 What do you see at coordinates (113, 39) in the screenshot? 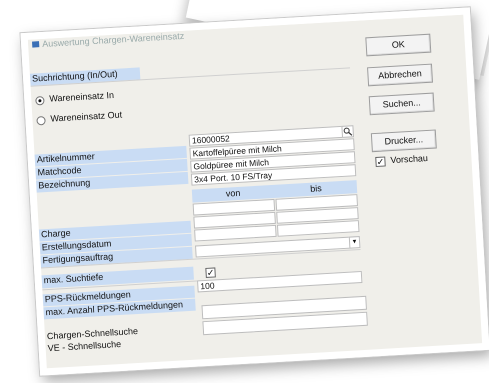
I see `window-title: Auswertung Chargen-Wareneinsatz` at bounding box center [113, 39].